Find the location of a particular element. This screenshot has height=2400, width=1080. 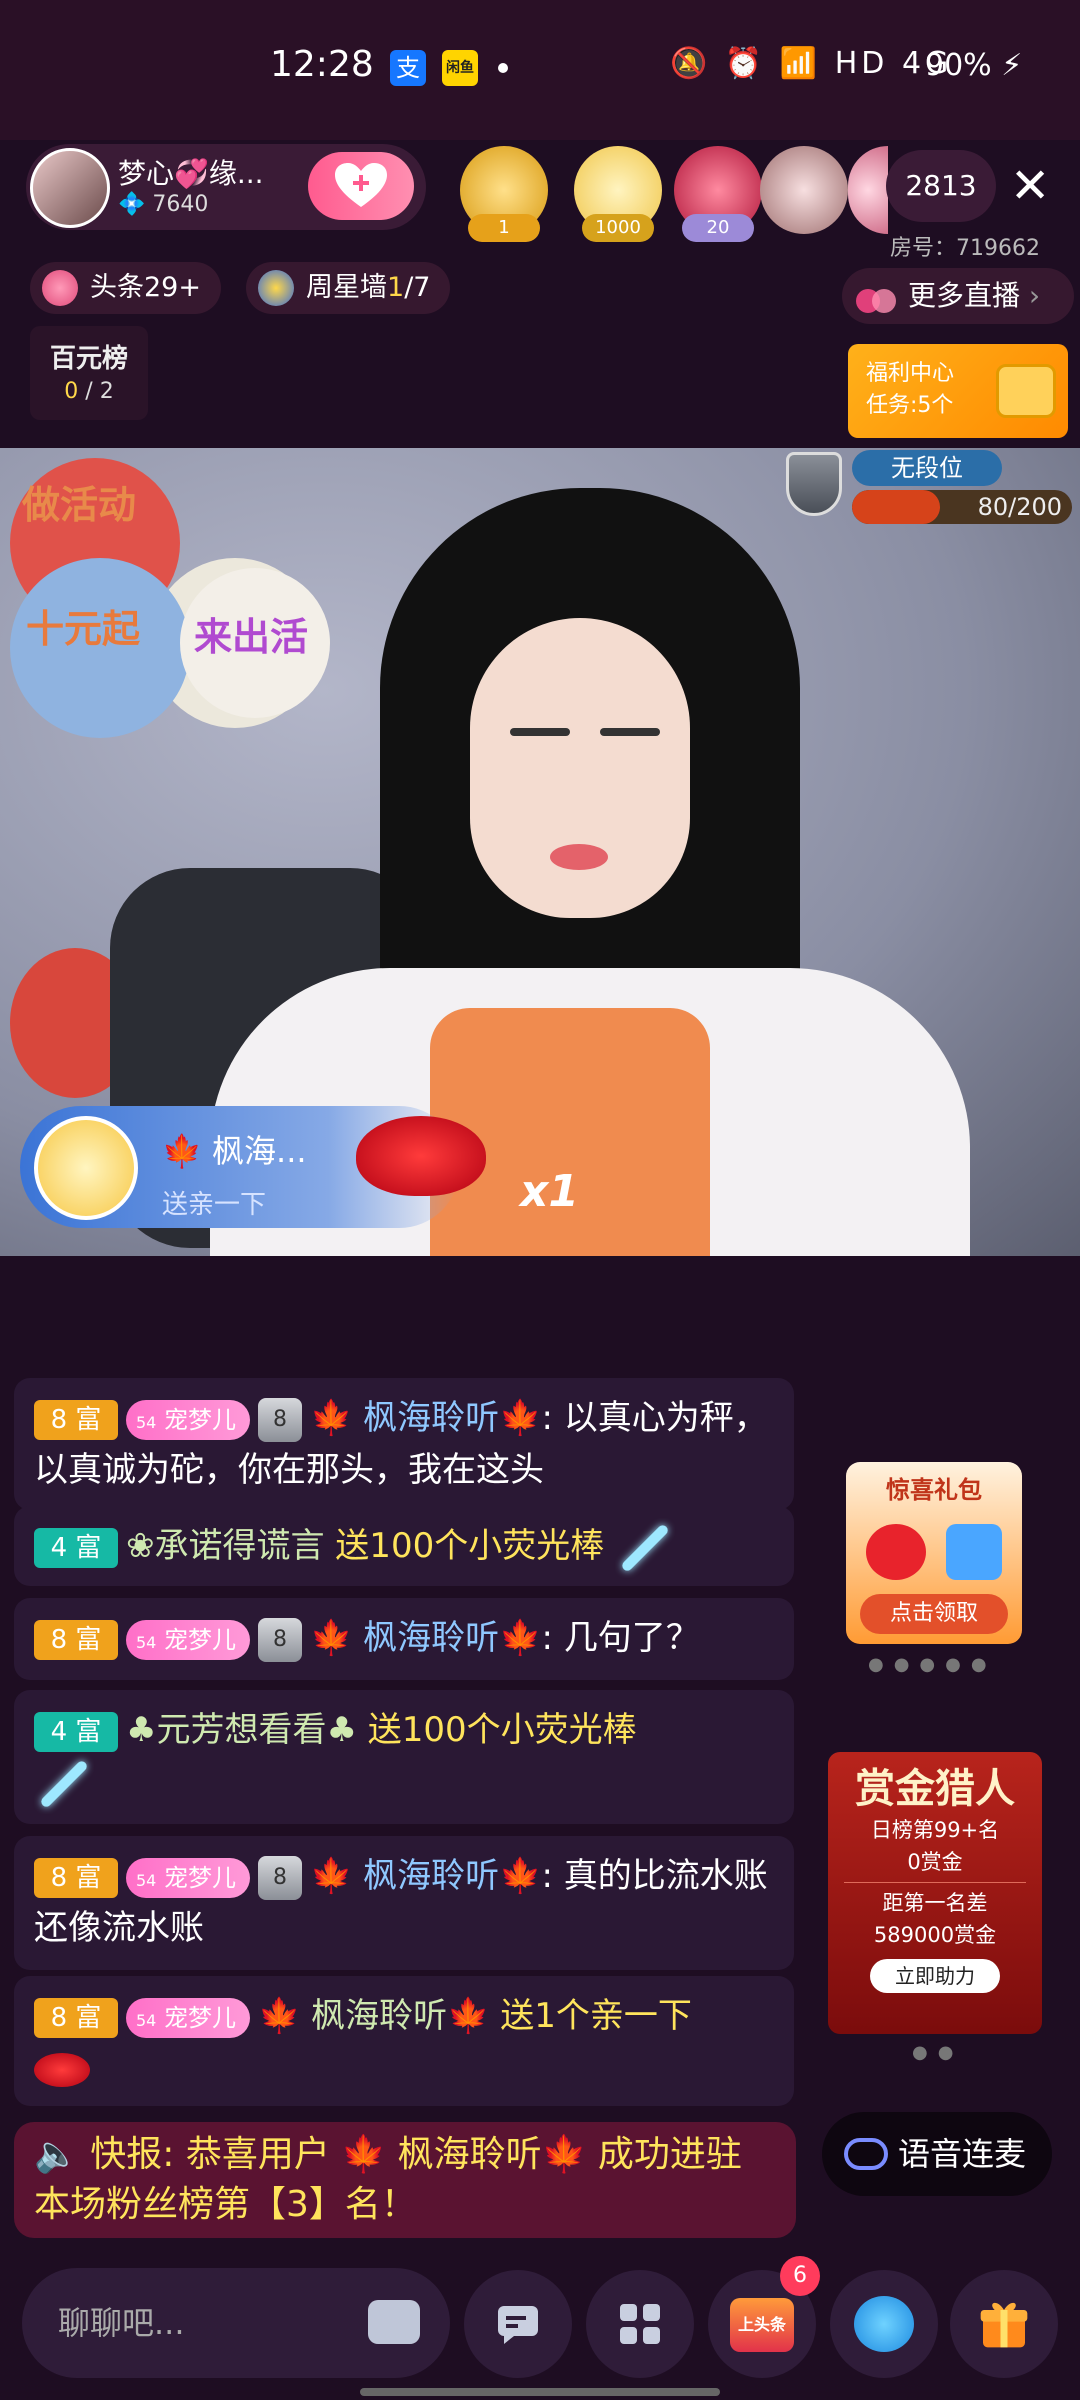

sofa-icon is located at coordinates (394, 2322).